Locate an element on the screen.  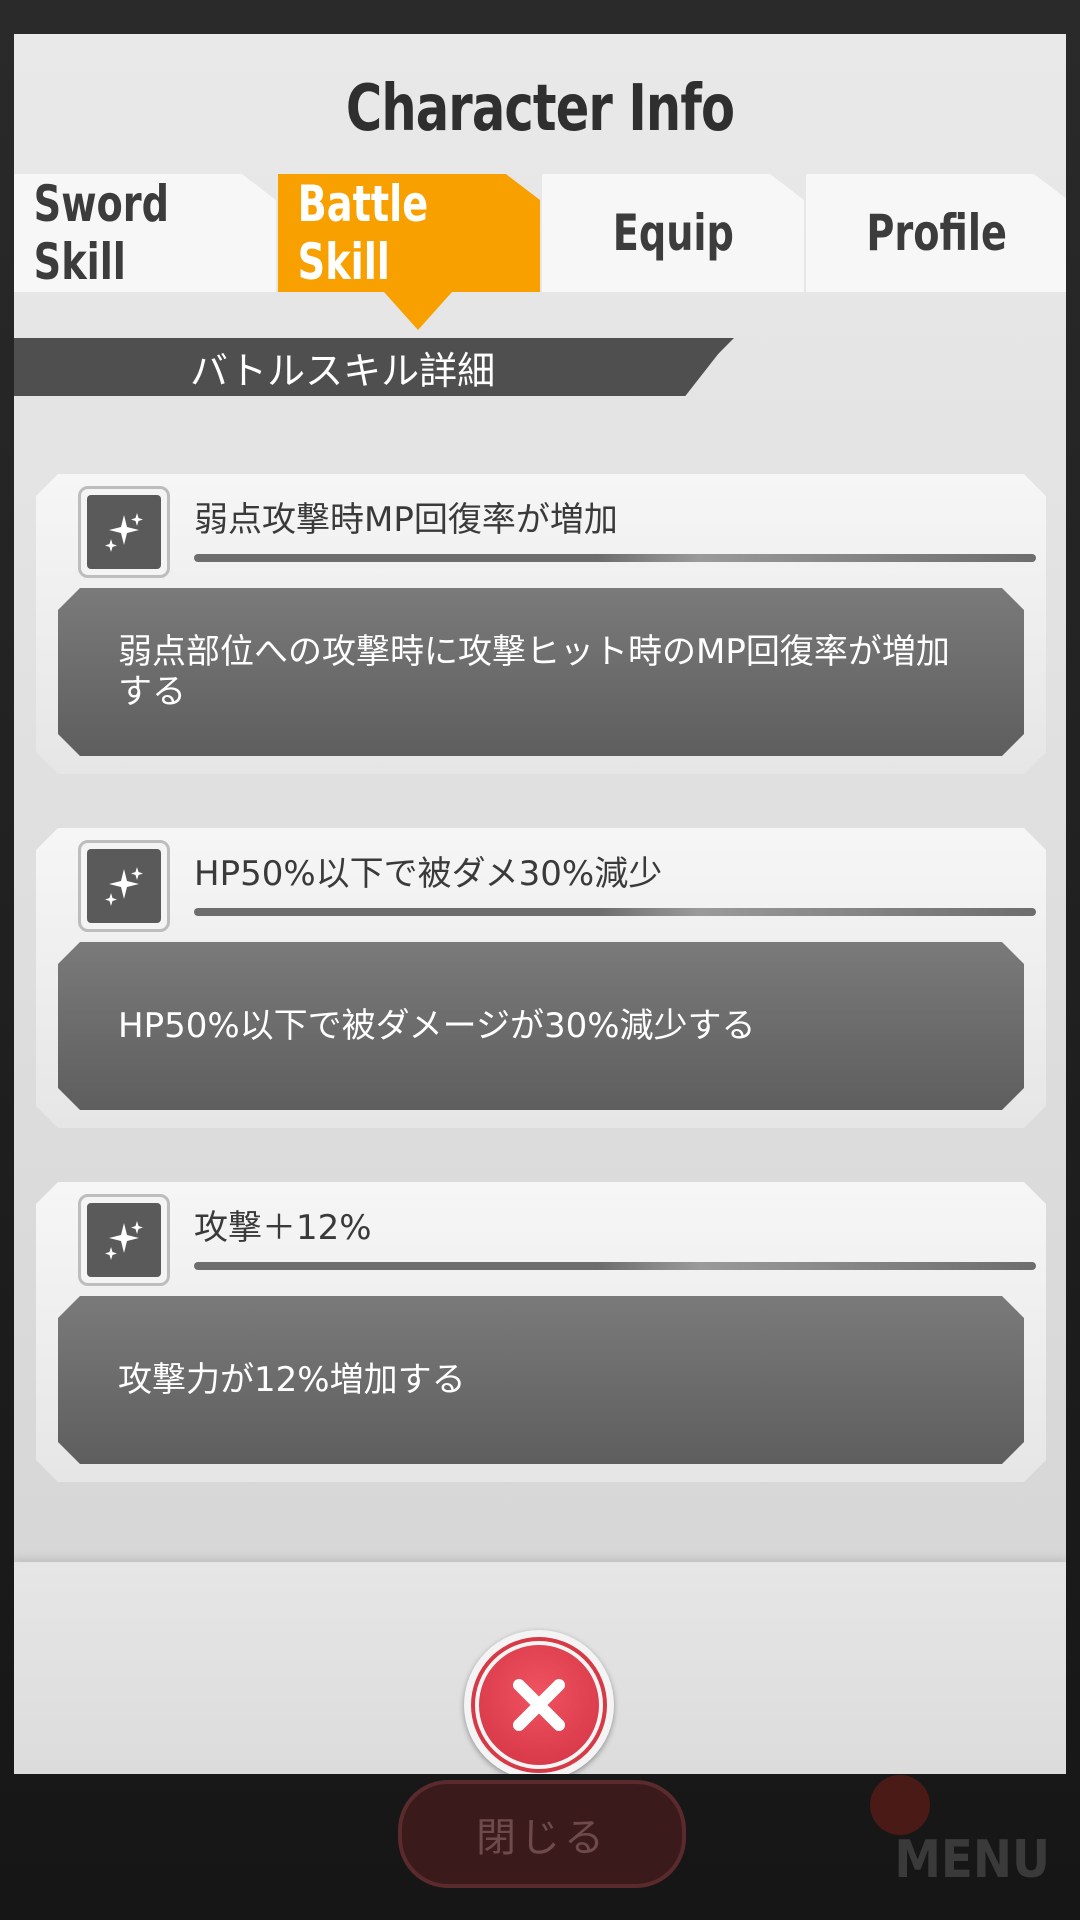
skill-description-box: 攻撃力が12%増加する is located at coordinates (541, 1380).